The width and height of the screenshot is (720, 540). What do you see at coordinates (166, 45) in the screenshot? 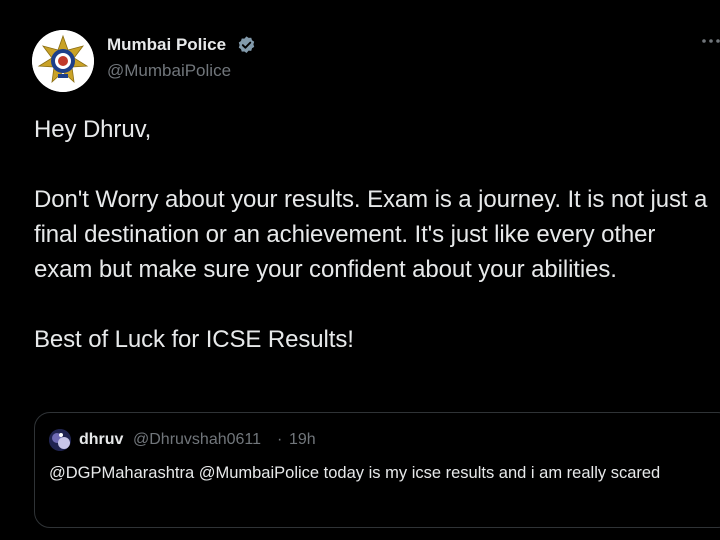
I see `author-name: Mumbai Police` at bounding box center [166, 45].